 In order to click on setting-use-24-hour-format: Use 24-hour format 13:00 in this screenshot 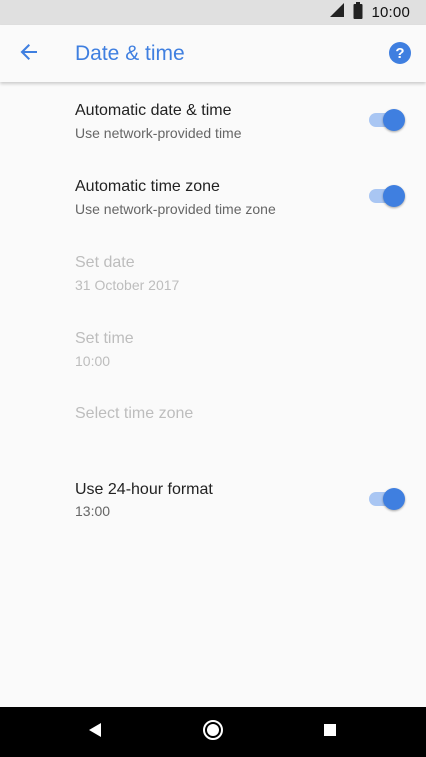, I will do `click(213, 516)`.